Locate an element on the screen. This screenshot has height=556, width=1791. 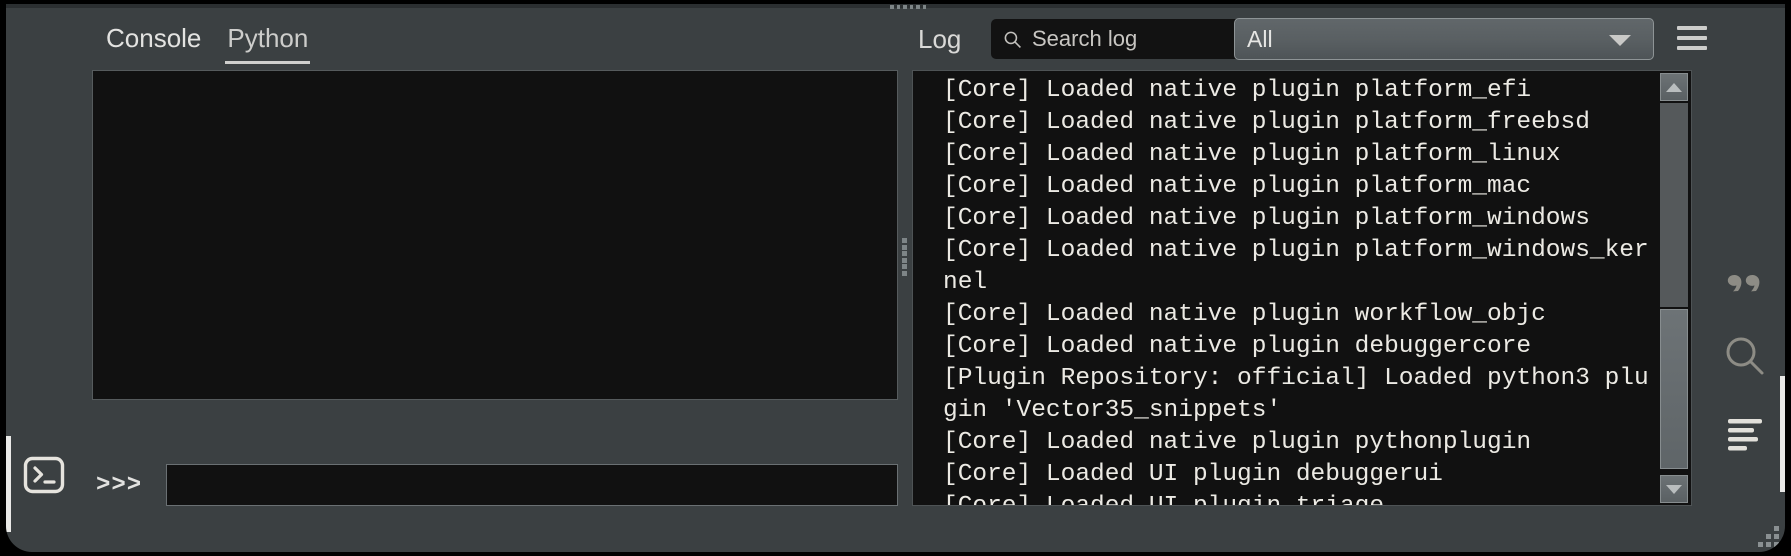
sidebar-item-console is located at coordinates (44, 475).